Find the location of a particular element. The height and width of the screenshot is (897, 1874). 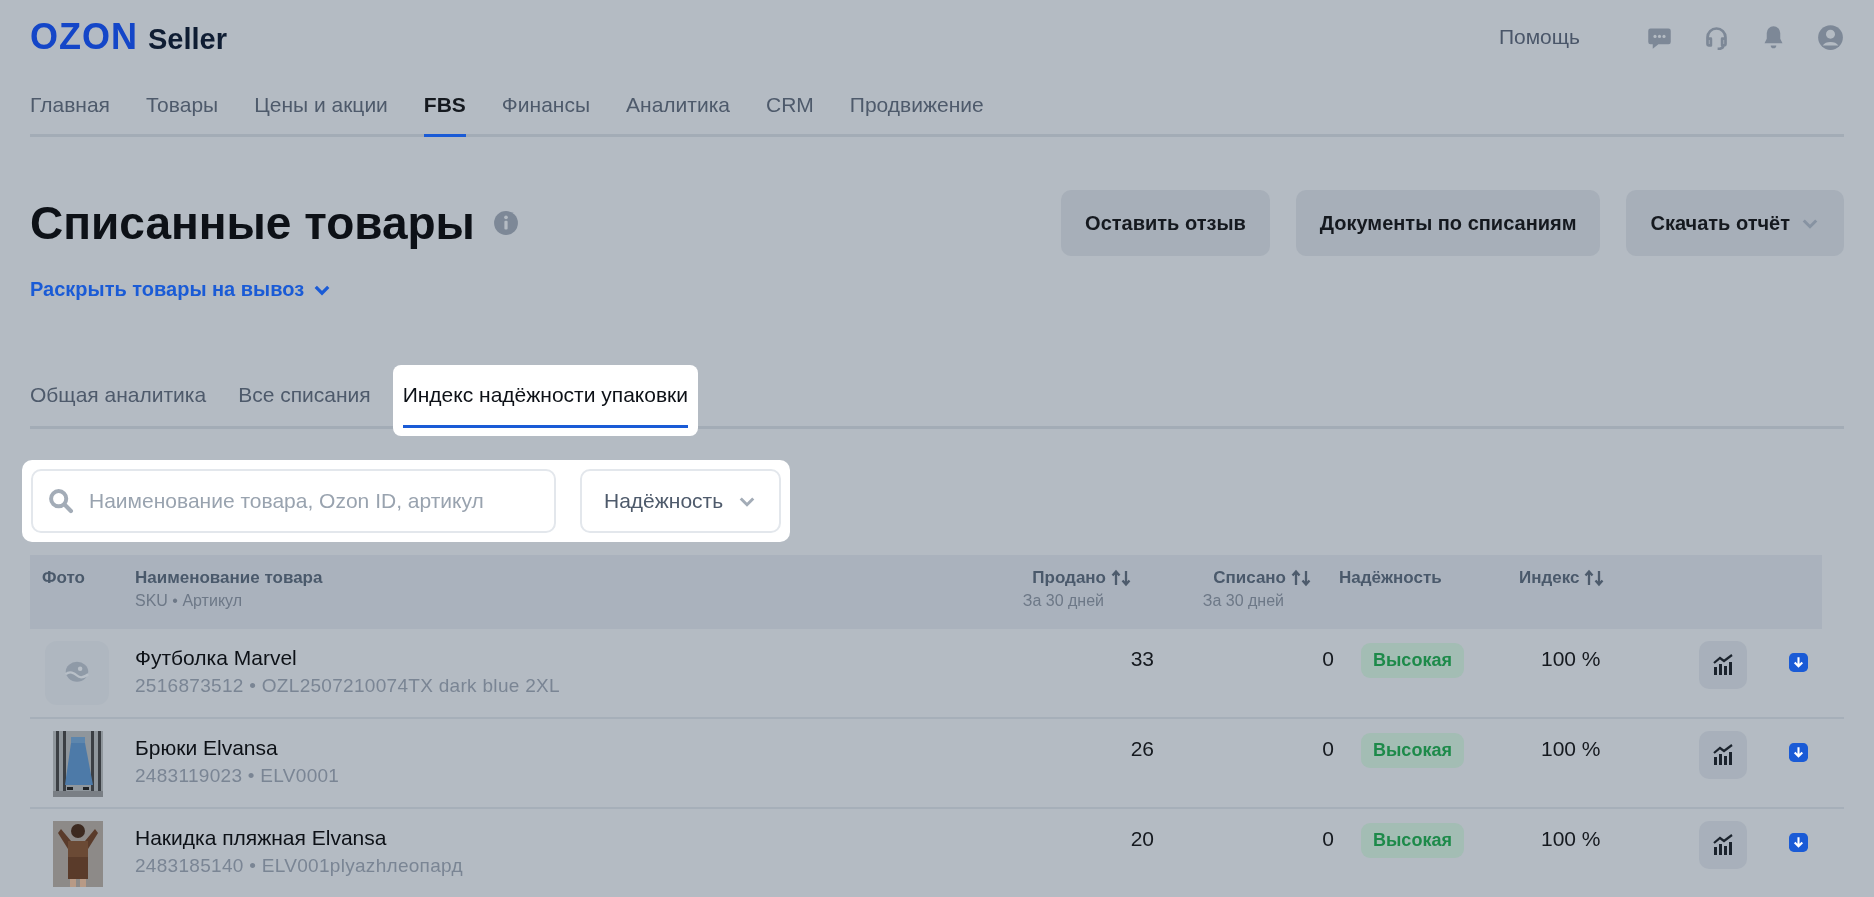

action-button: Документы по списаниям is located at coordinates (1448, 223).